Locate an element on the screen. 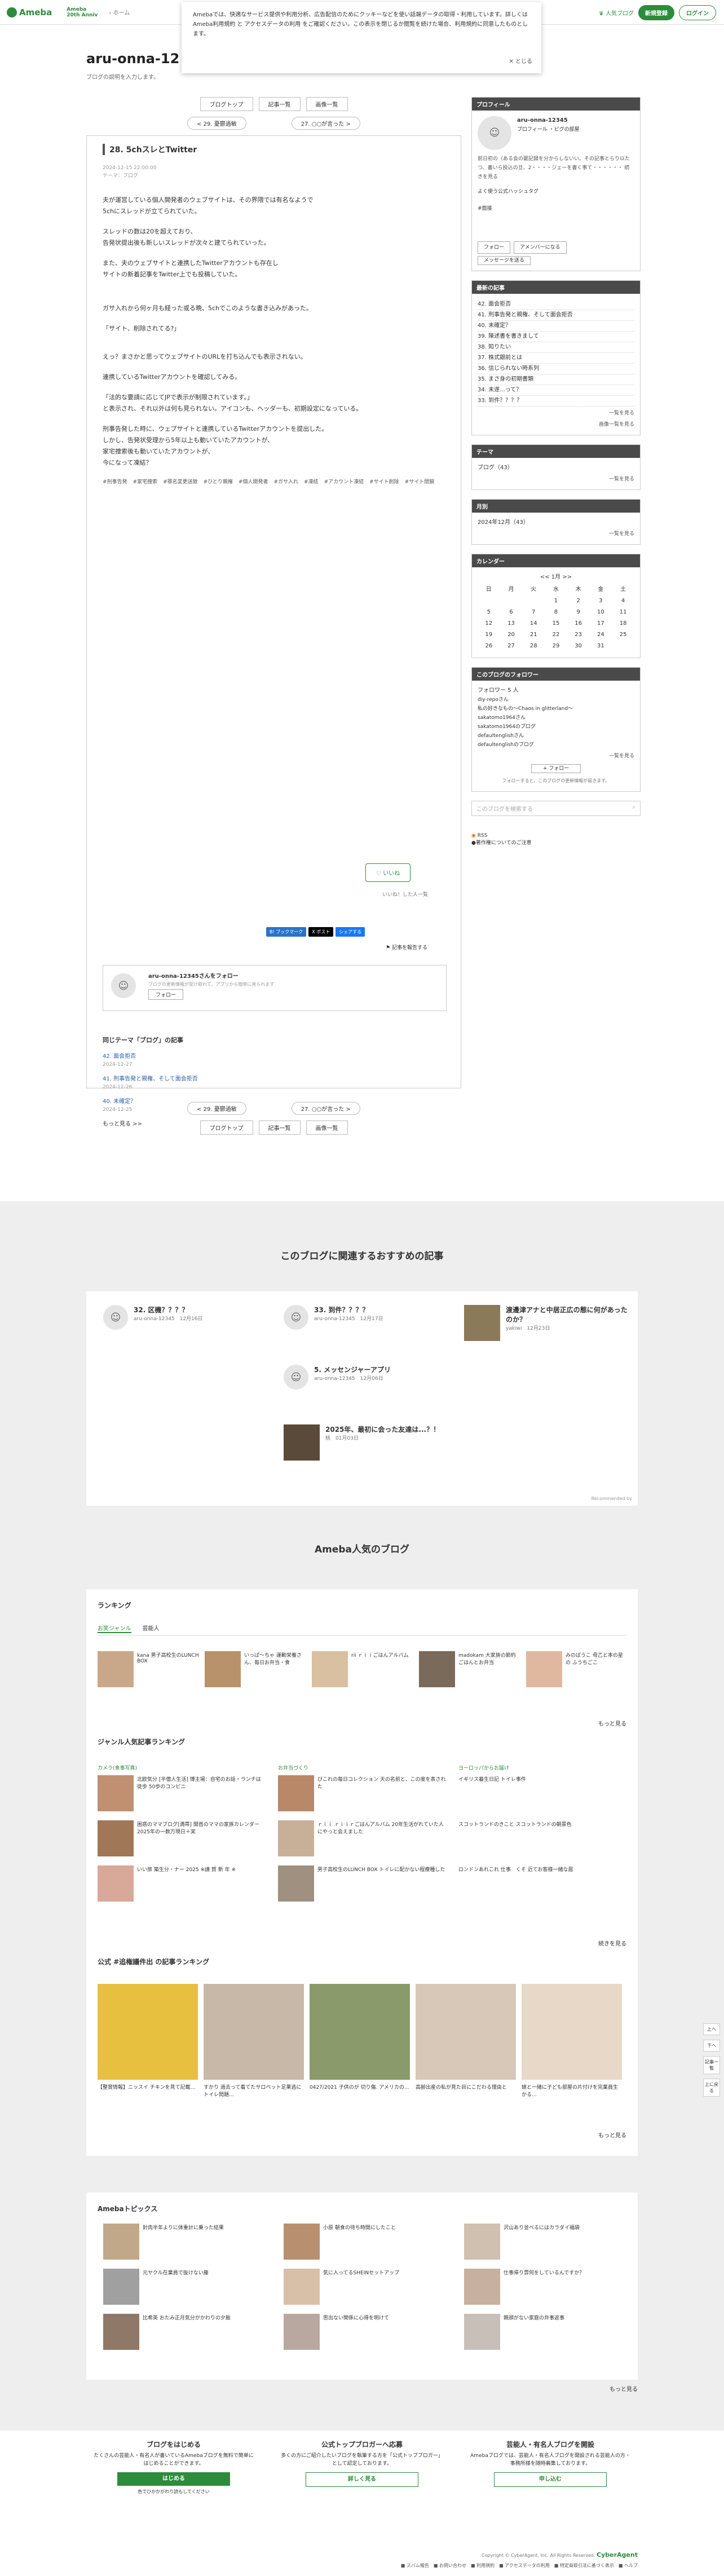  blog-top-button: ブログトップ is located at coordinates (226, 104).